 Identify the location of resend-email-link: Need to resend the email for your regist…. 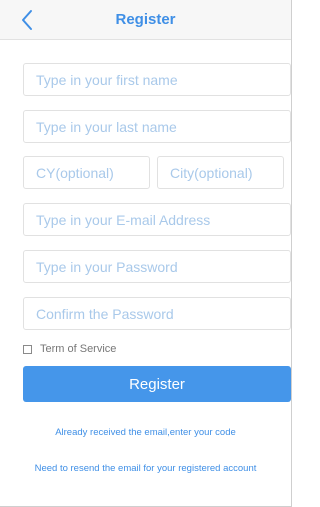
(145, 468).